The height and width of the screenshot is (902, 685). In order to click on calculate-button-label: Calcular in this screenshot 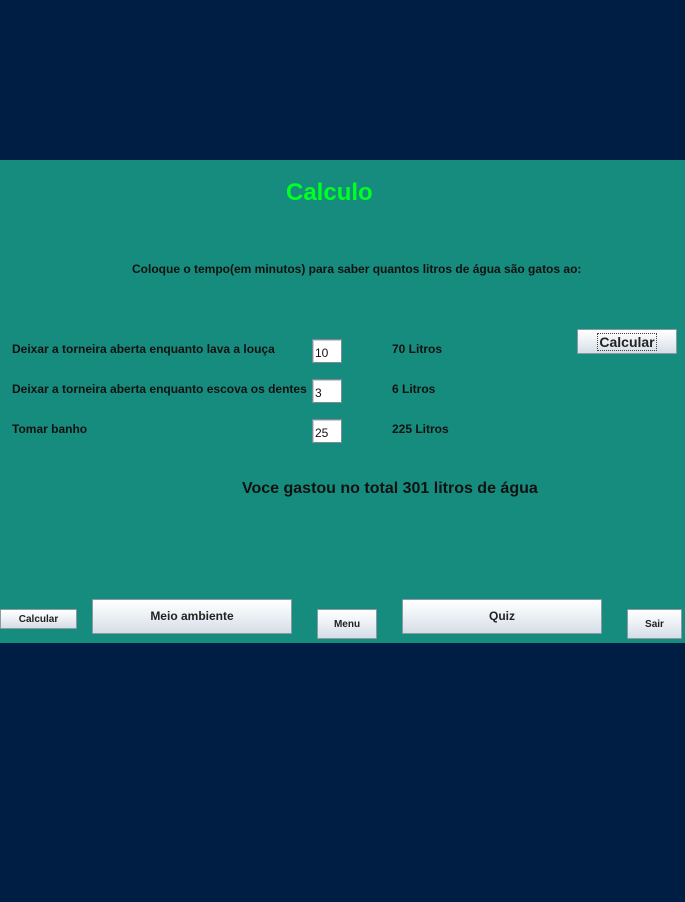, I will do `click(627, 341)`.